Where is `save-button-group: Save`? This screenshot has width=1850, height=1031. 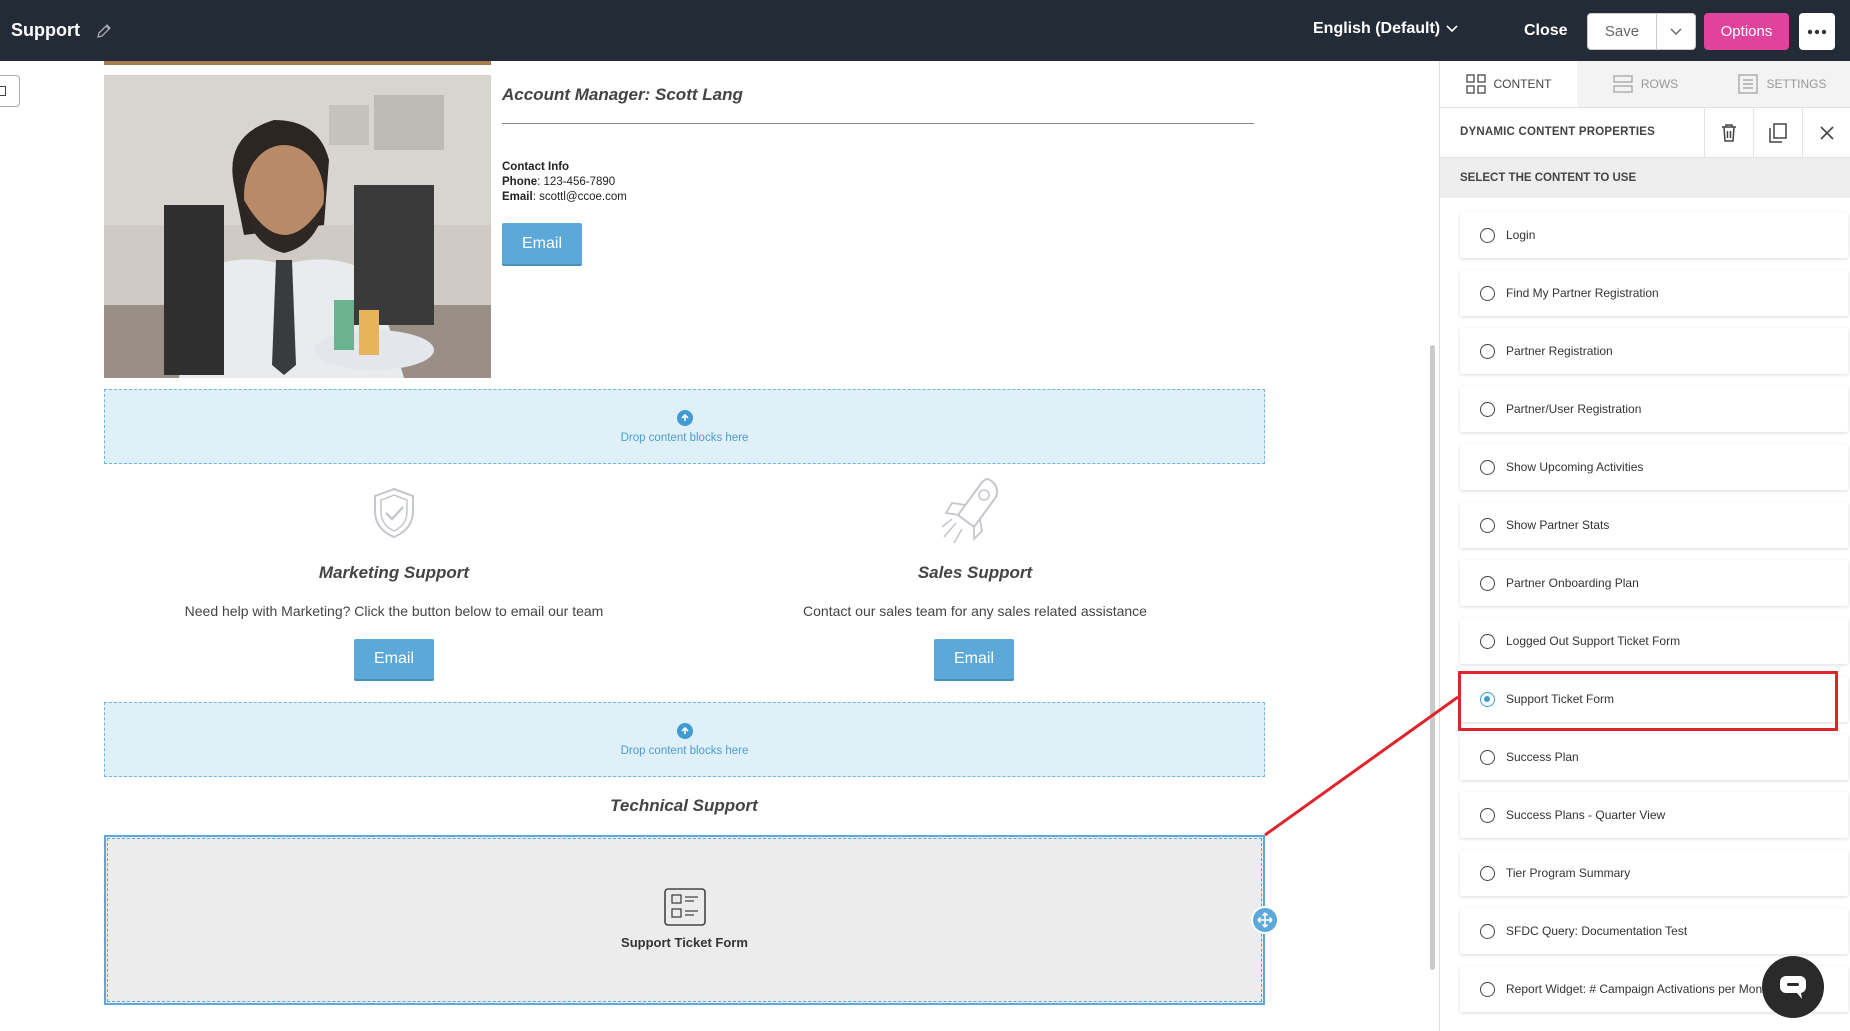 save-button-group: Save is located at coordinates (1641, 31).